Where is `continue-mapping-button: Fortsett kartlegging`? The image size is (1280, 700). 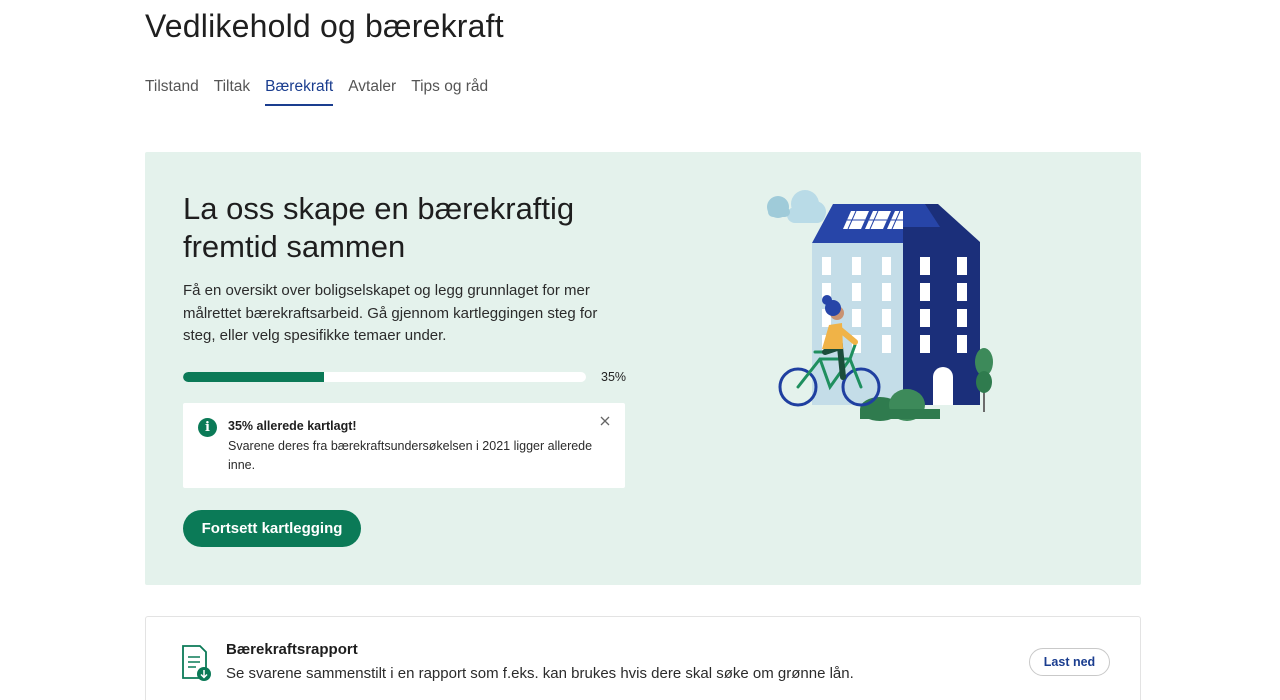 continue-mapping-button: Fortsett kartlegging is located at coordinates (272, 528).